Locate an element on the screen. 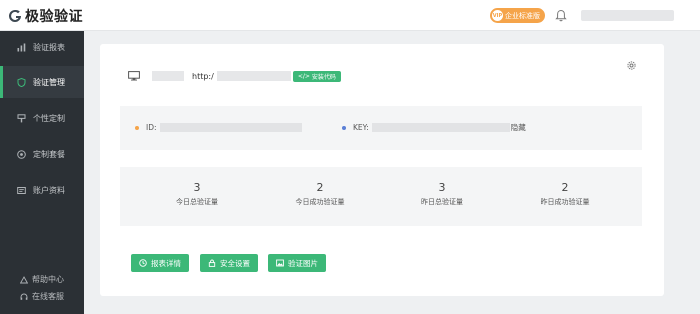 Image resolution: width=700 pixels, height=314 pixels. key-dot is located at coordinates (344, 127).